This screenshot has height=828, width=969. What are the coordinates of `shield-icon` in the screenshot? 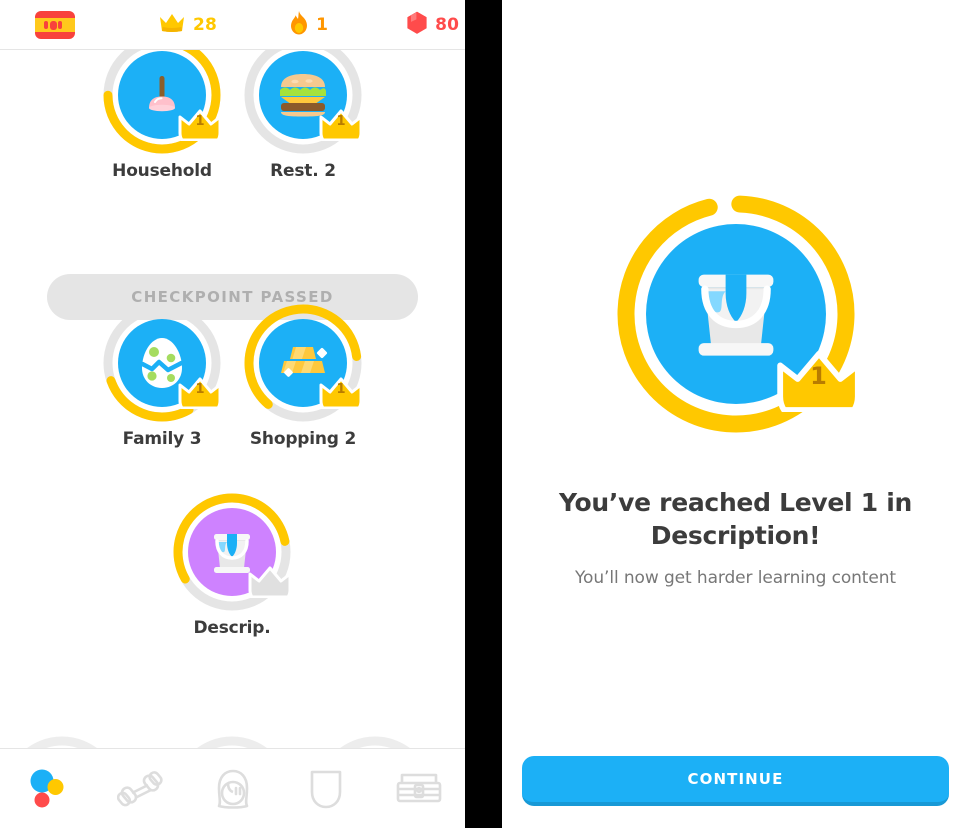 It's located at (326, 789).